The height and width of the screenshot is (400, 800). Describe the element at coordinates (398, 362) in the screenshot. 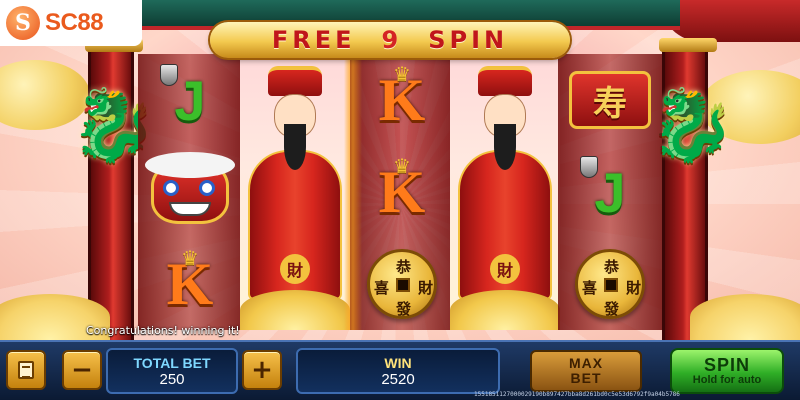

I see `win-label: WIN` at that location.